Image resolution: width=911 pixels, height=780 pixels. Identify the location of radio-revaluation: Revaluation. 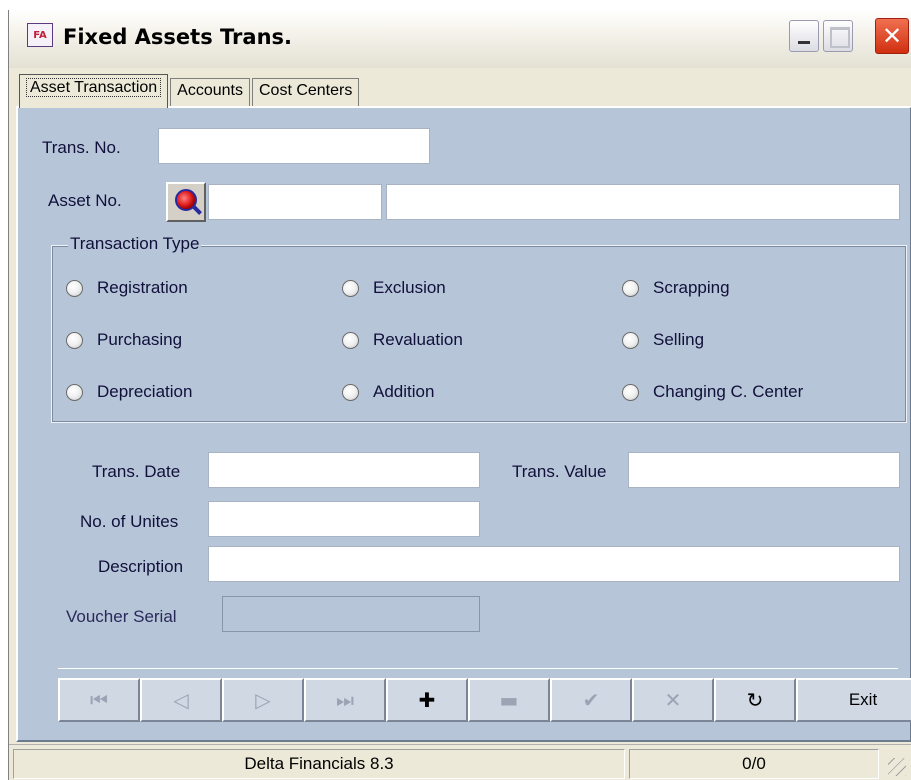
(402, 340).